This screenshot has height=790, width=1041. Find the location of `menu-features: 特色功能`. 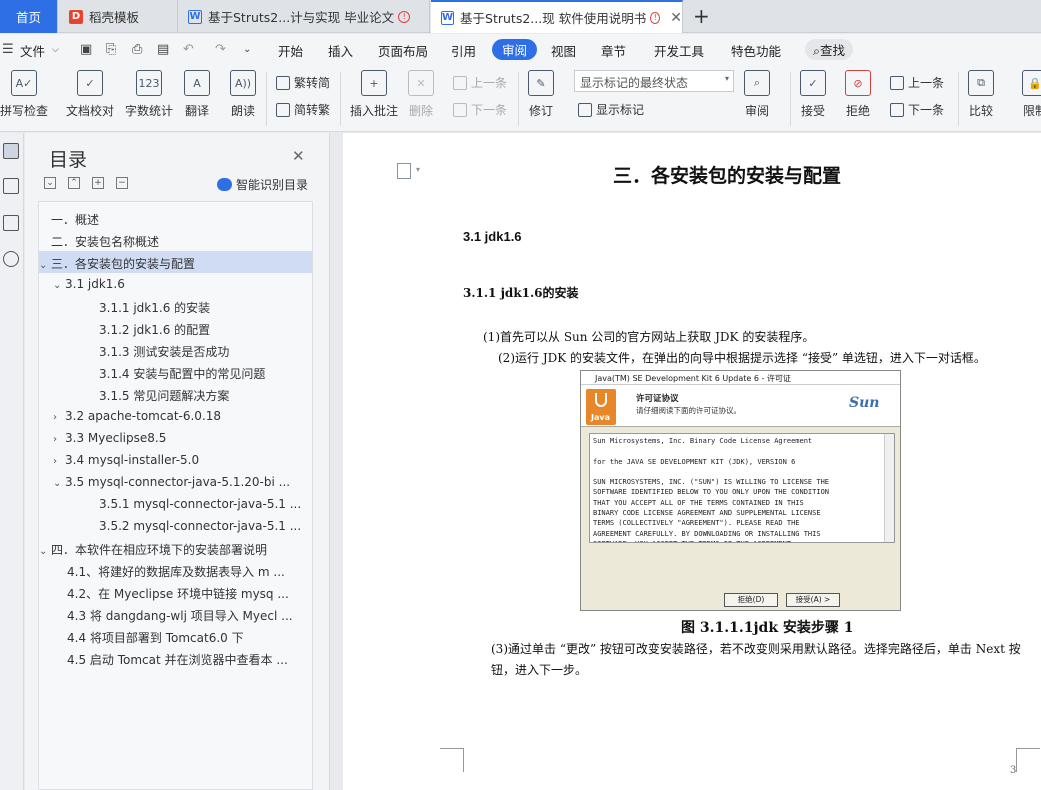

menu-features: 特色功能 is located at coordinates (756, 50).